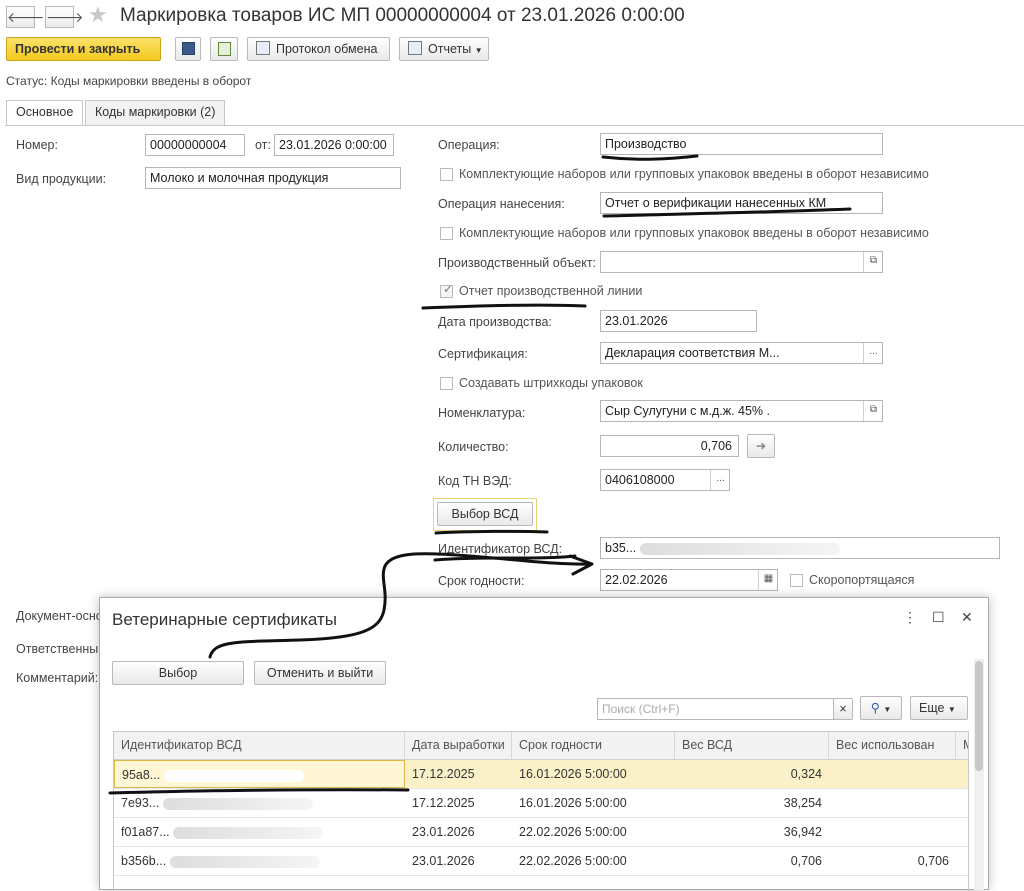 The image size is (1024, 891). I want to click on arrow-left-icon: 🡐, so click(26, 17).